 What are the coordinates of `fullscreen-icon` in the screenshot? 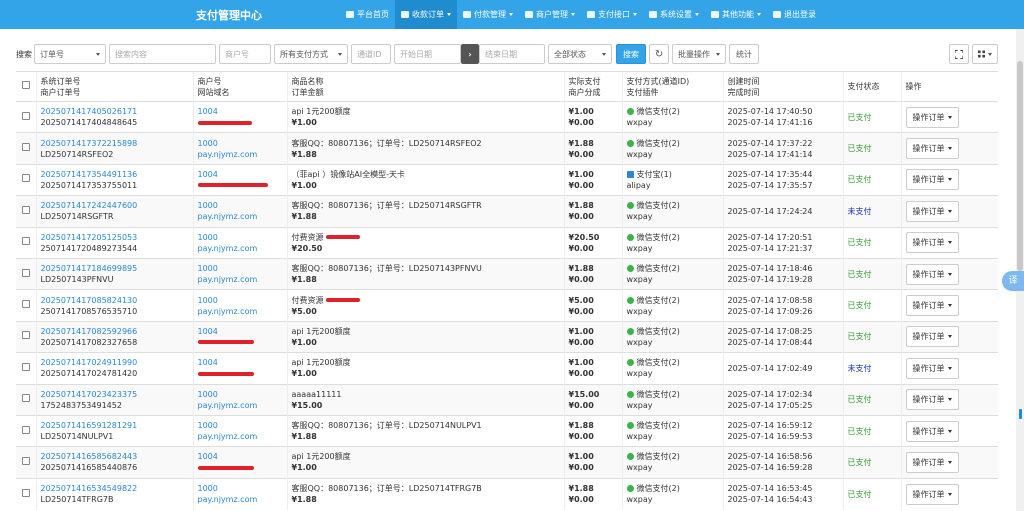 It's located at (959, 54).